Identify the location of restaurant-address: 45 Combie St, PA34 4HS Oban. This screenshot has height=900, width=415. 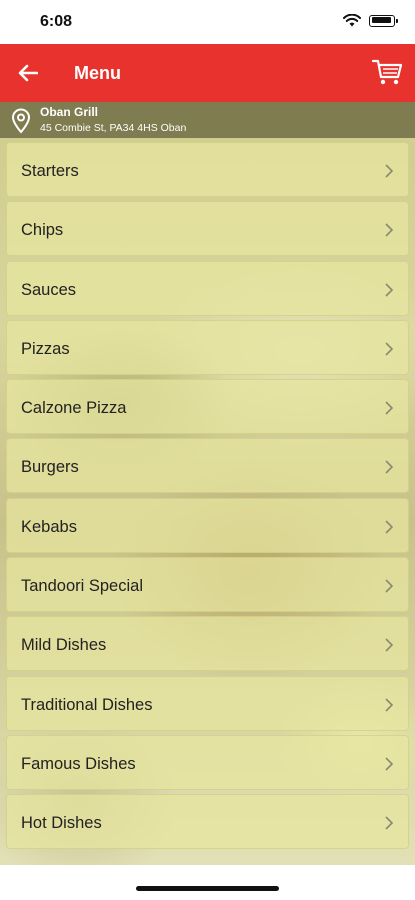
(113, 128).